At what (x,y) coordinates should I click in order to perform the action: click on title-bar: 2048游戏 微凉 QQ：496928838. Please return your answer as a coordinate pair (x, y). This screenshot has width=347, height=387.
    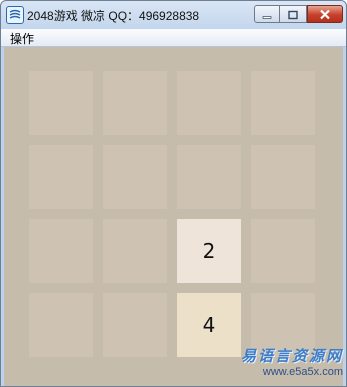
    Looking at the image, I should click on (173, 15).